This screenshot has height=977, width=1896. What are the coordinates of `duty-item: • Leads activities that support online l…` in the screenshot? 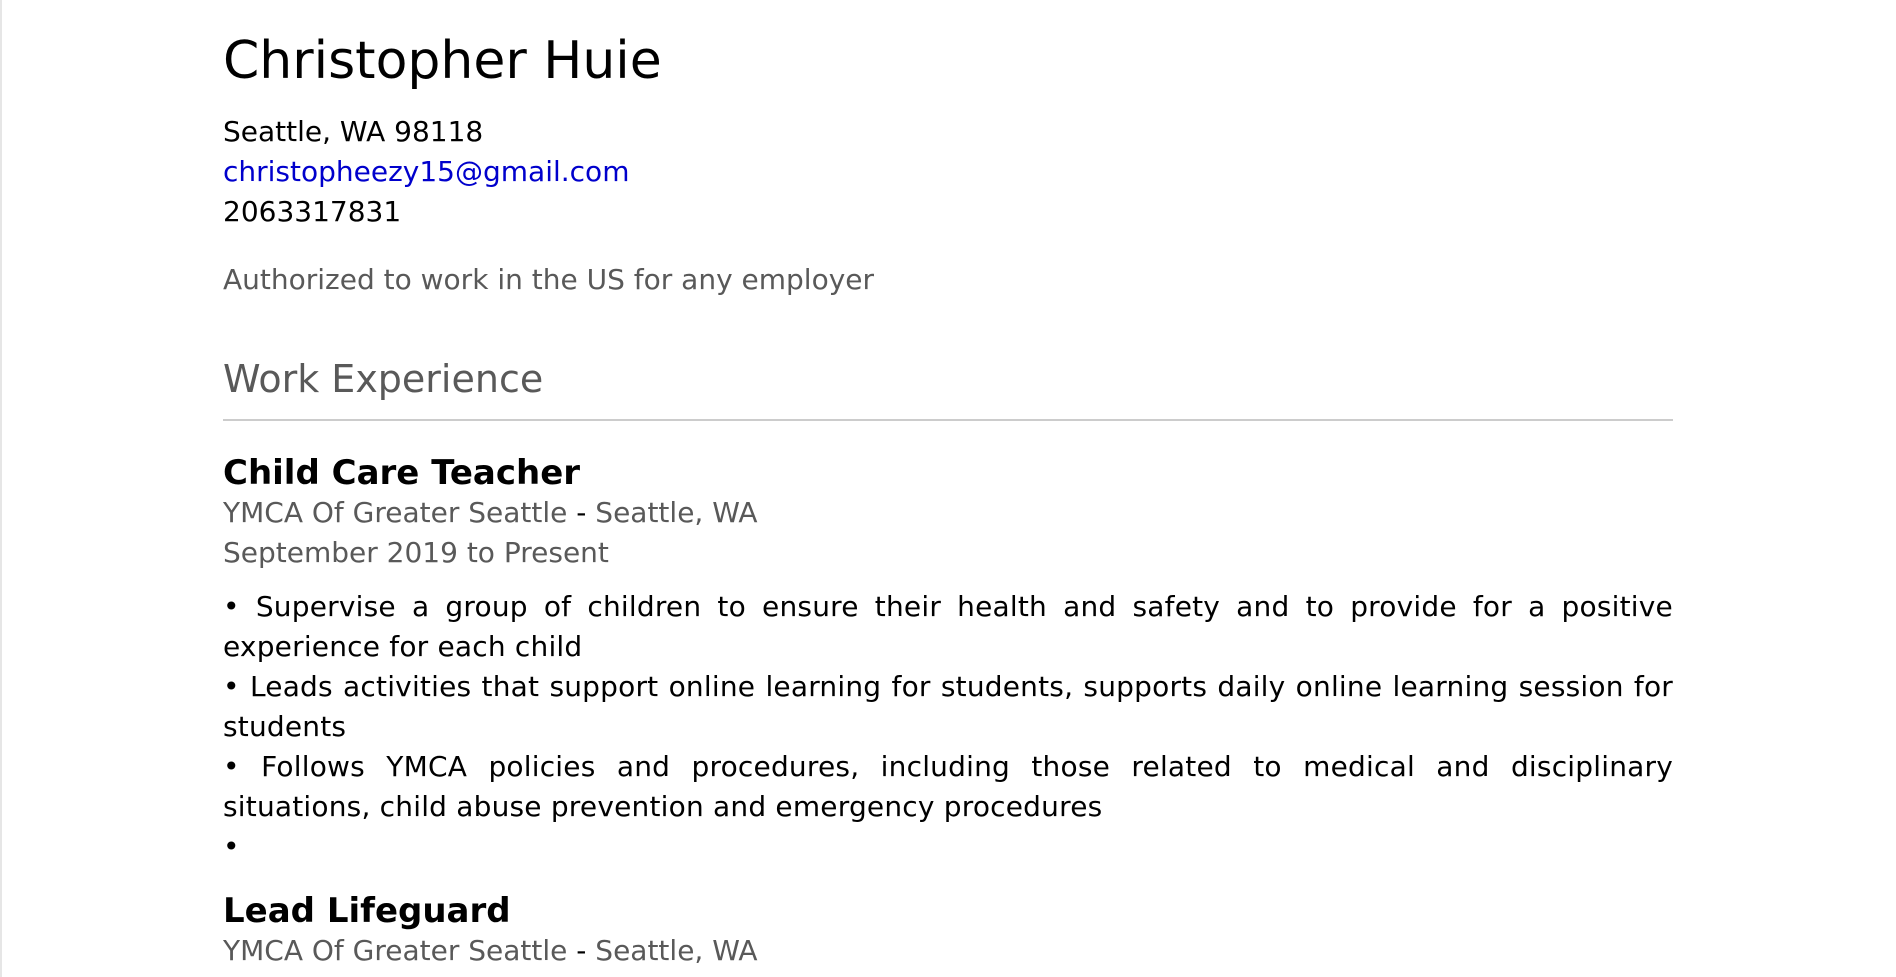 It's located at (948, 706).